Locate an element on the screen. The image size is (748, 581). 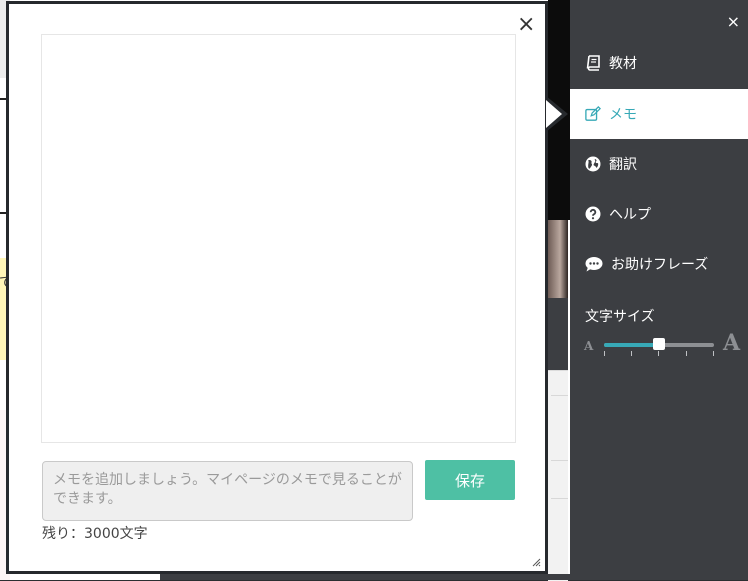
sidebar-item-translate: 翻訳 is located at coordinates (659, 164).